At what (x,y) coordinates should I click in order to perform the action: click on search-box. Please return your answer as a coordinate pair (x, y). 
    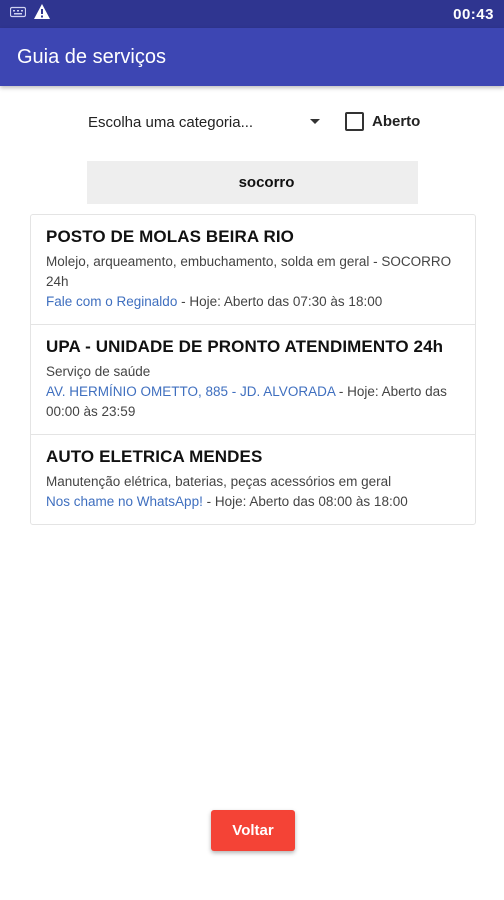
    Looking at the image, I should click on (252, 182).